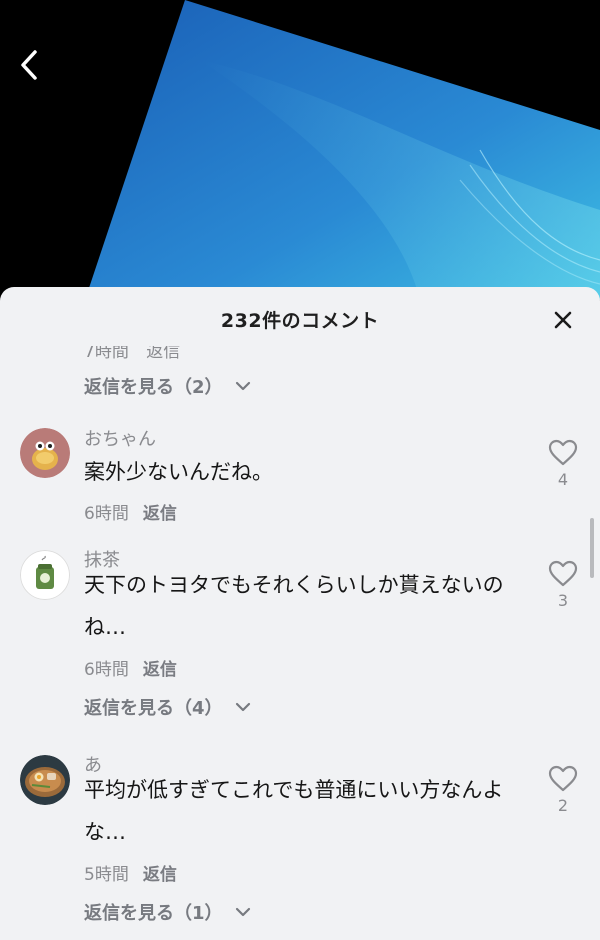 This screenshot has height=940, width=600. I want to click on view-replies-label: 返信を見る（1）, so click(153, 913).